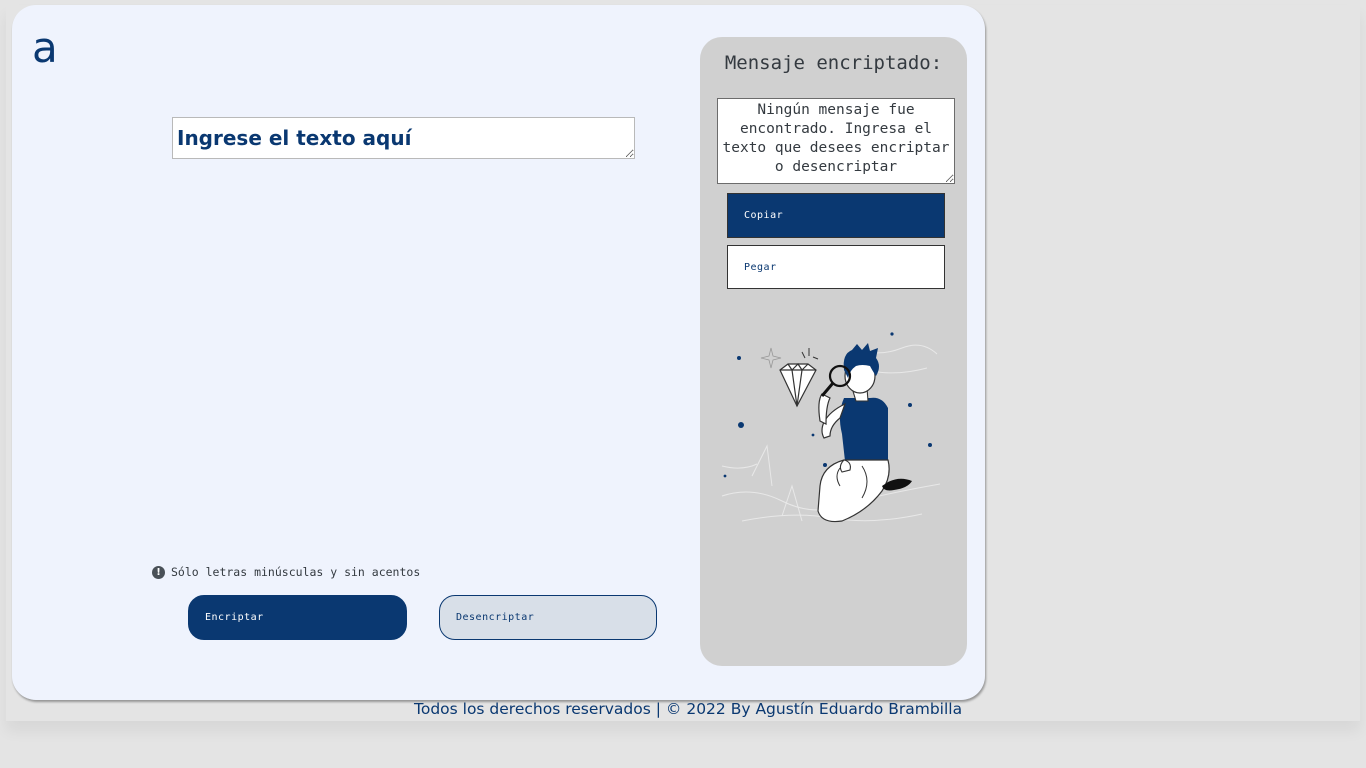 This screenshot has height=768, width=1366. What do you see at coordinates (831, 427) in the screenshot?
I see `person-with-magnifier-illustration` at bounding box center [831, 427].